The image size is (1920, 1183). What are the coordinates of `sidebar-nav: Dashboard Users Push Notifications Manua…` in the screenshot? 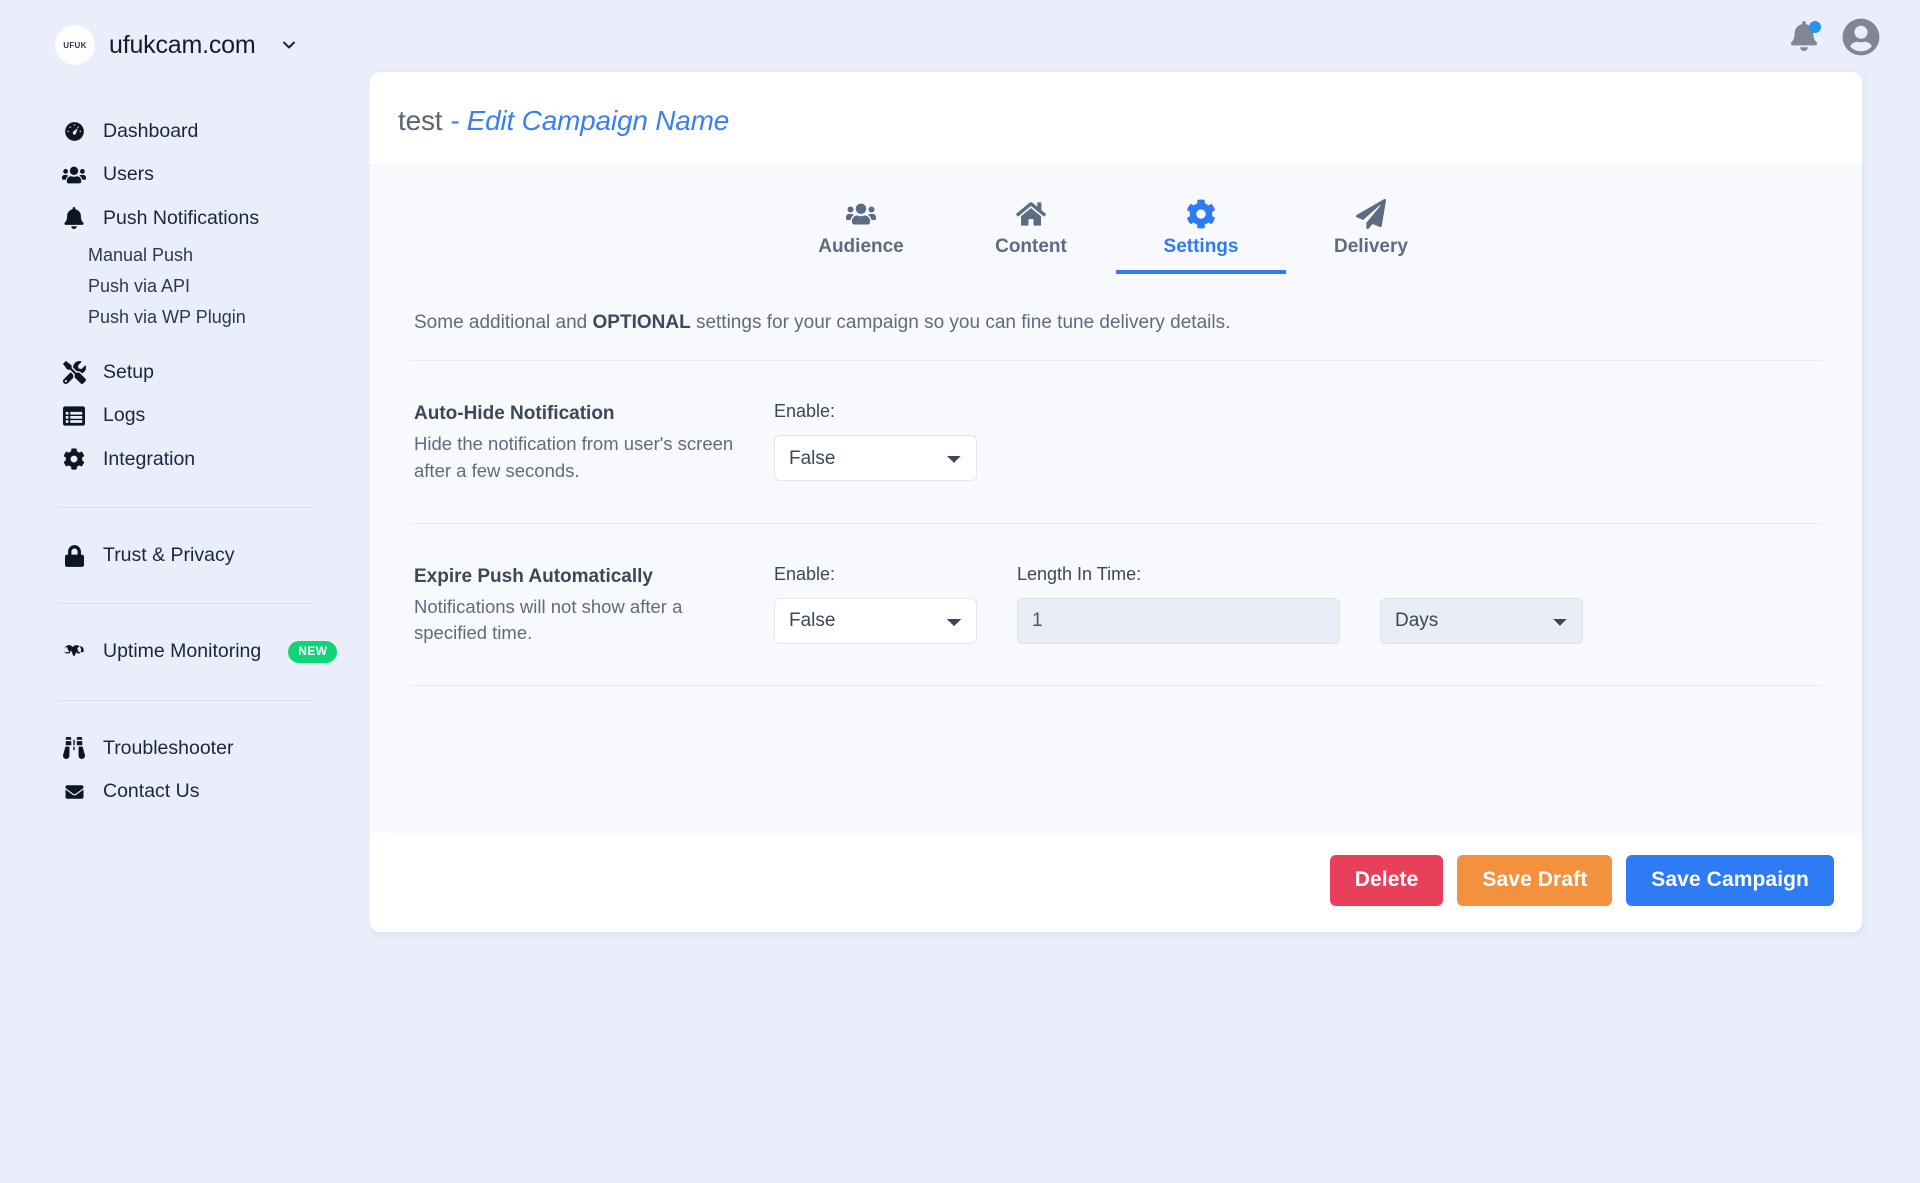 It's located at (185, 461).